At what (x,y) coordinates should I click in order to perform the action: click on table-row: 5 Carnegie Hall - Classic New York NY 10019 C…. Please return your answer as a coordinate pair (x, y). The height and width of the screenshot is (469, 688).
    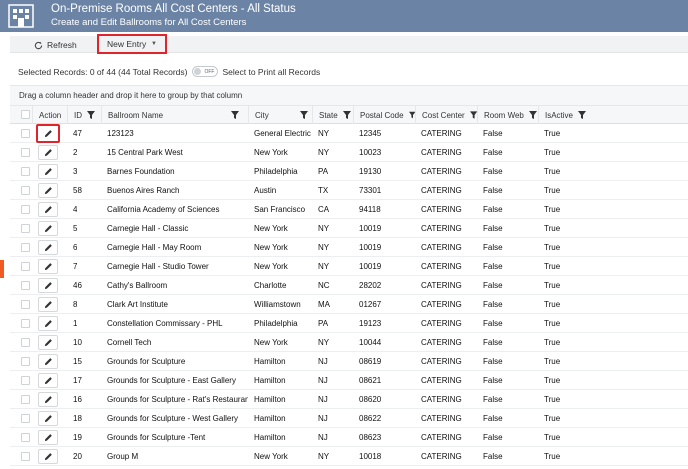
    Looking at the image, I should click on (349, 228).